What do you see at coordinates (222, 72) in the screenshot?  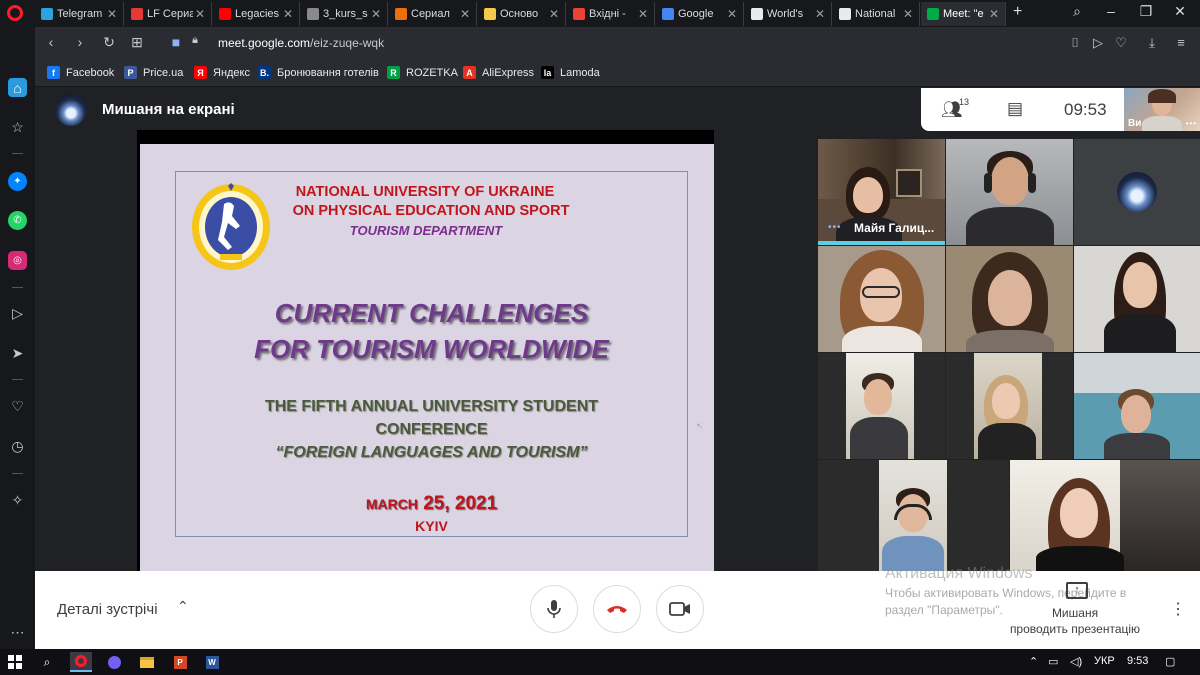 I see `bookmark-item: Я Яндекс` at bounding box center [222, 72].